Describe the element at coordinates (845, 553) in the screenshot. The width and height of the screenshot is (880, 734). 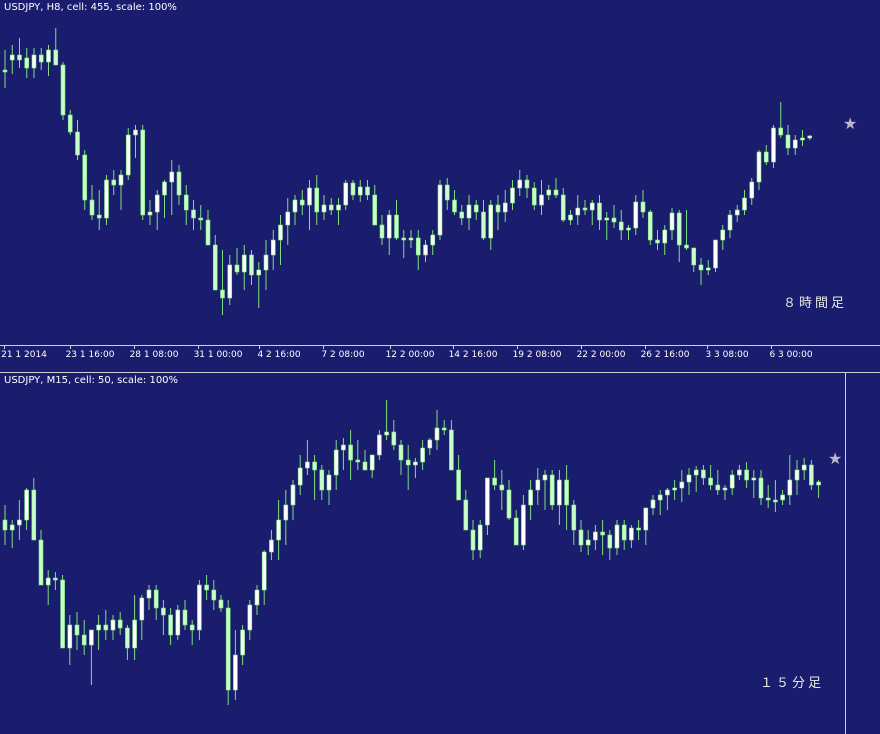
I see `m15-price-scale-line` at that location.